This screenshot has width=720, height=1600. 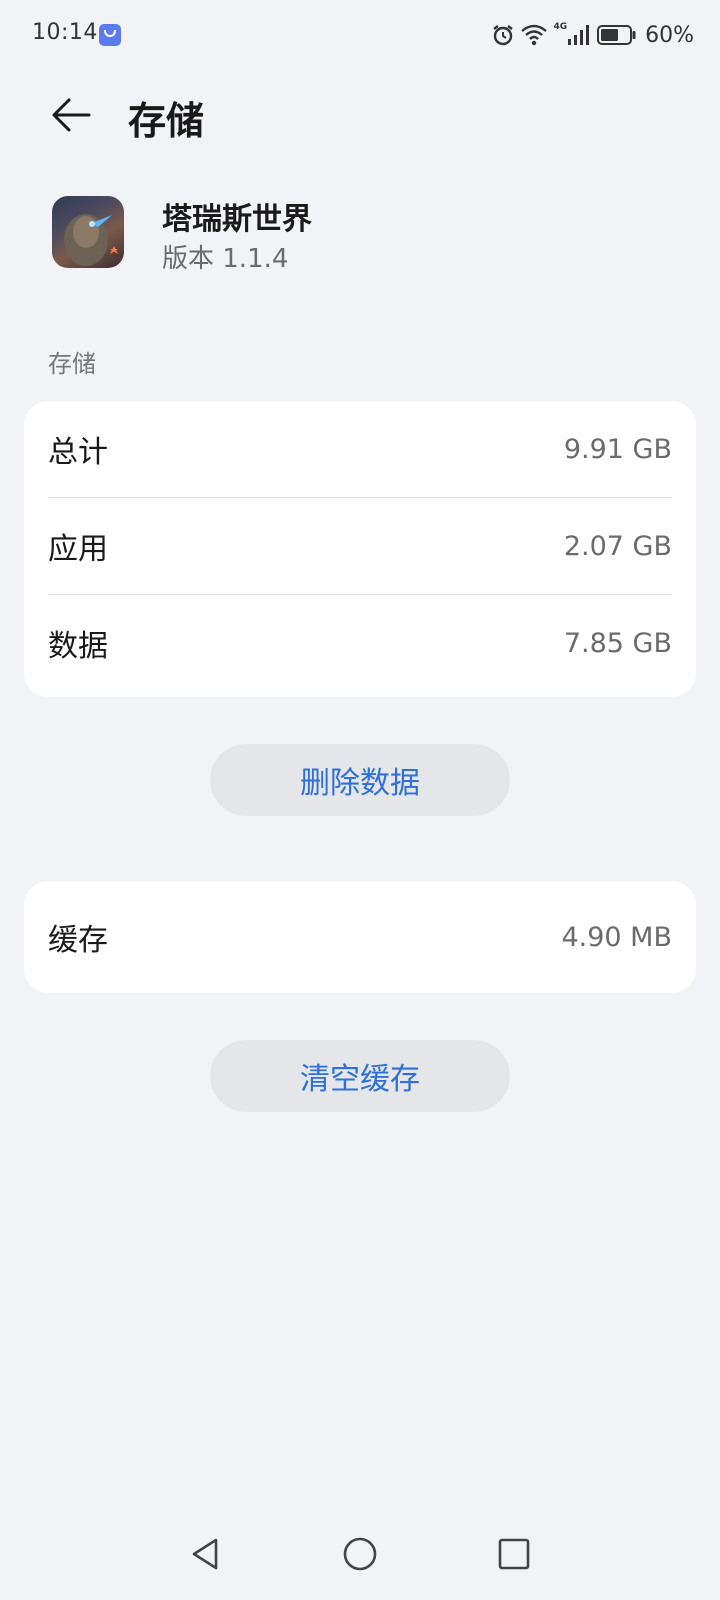 What do you see at coordinates (579, 35) in the screenshot?
I see `signal-icon` at bounding box center [579, 35].